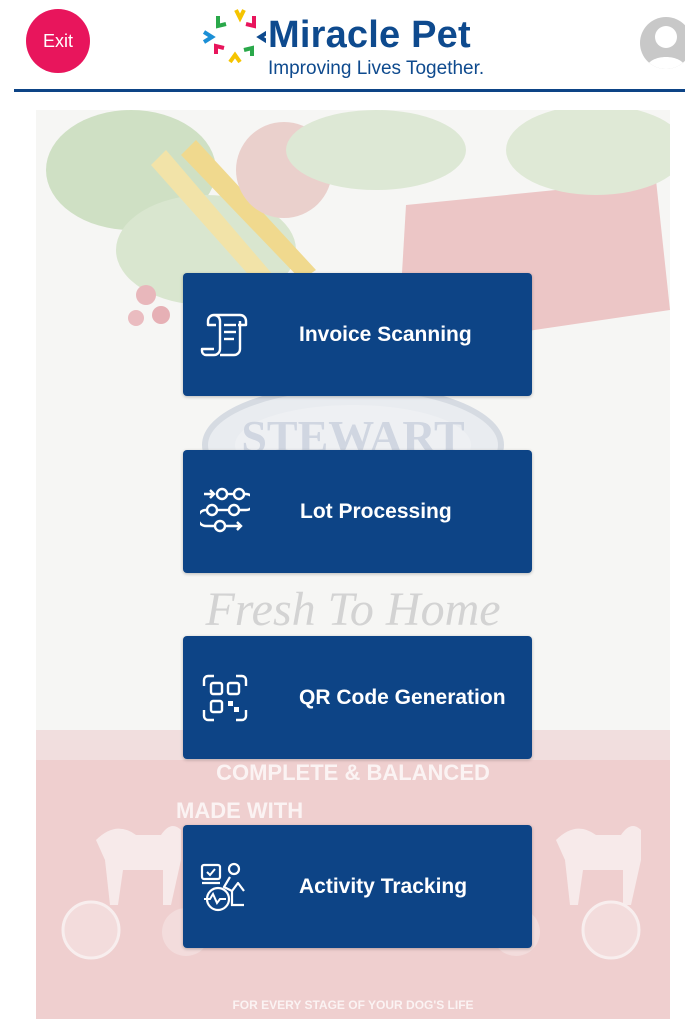 Image resolution: width=685 pixels, height=1019 pixels. Describe the element at coordinates (234, 36) in the screenshot. I see `logo-burst-icon` at that location.